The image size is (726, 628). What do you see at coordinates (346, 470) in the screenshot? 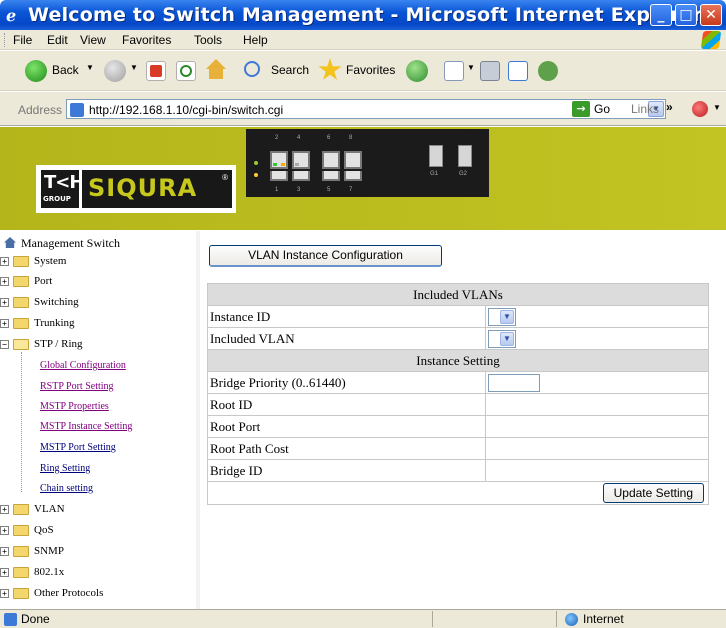
I see `bridge-id-label: Bridge ID` at bounding box center [346, 470].